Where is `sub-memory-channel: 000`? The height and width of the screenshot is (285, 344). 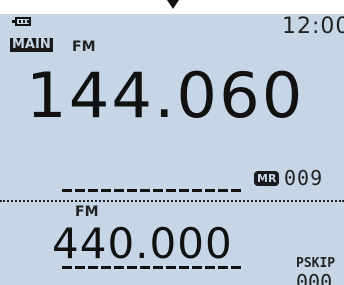
sub-memory-channel: 000 is located at coordinates (314, 277).